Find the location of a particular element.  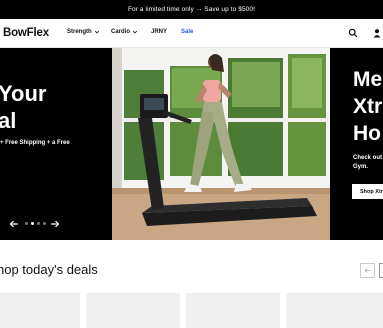

deals-next-button is located at coordinates (381, 270).